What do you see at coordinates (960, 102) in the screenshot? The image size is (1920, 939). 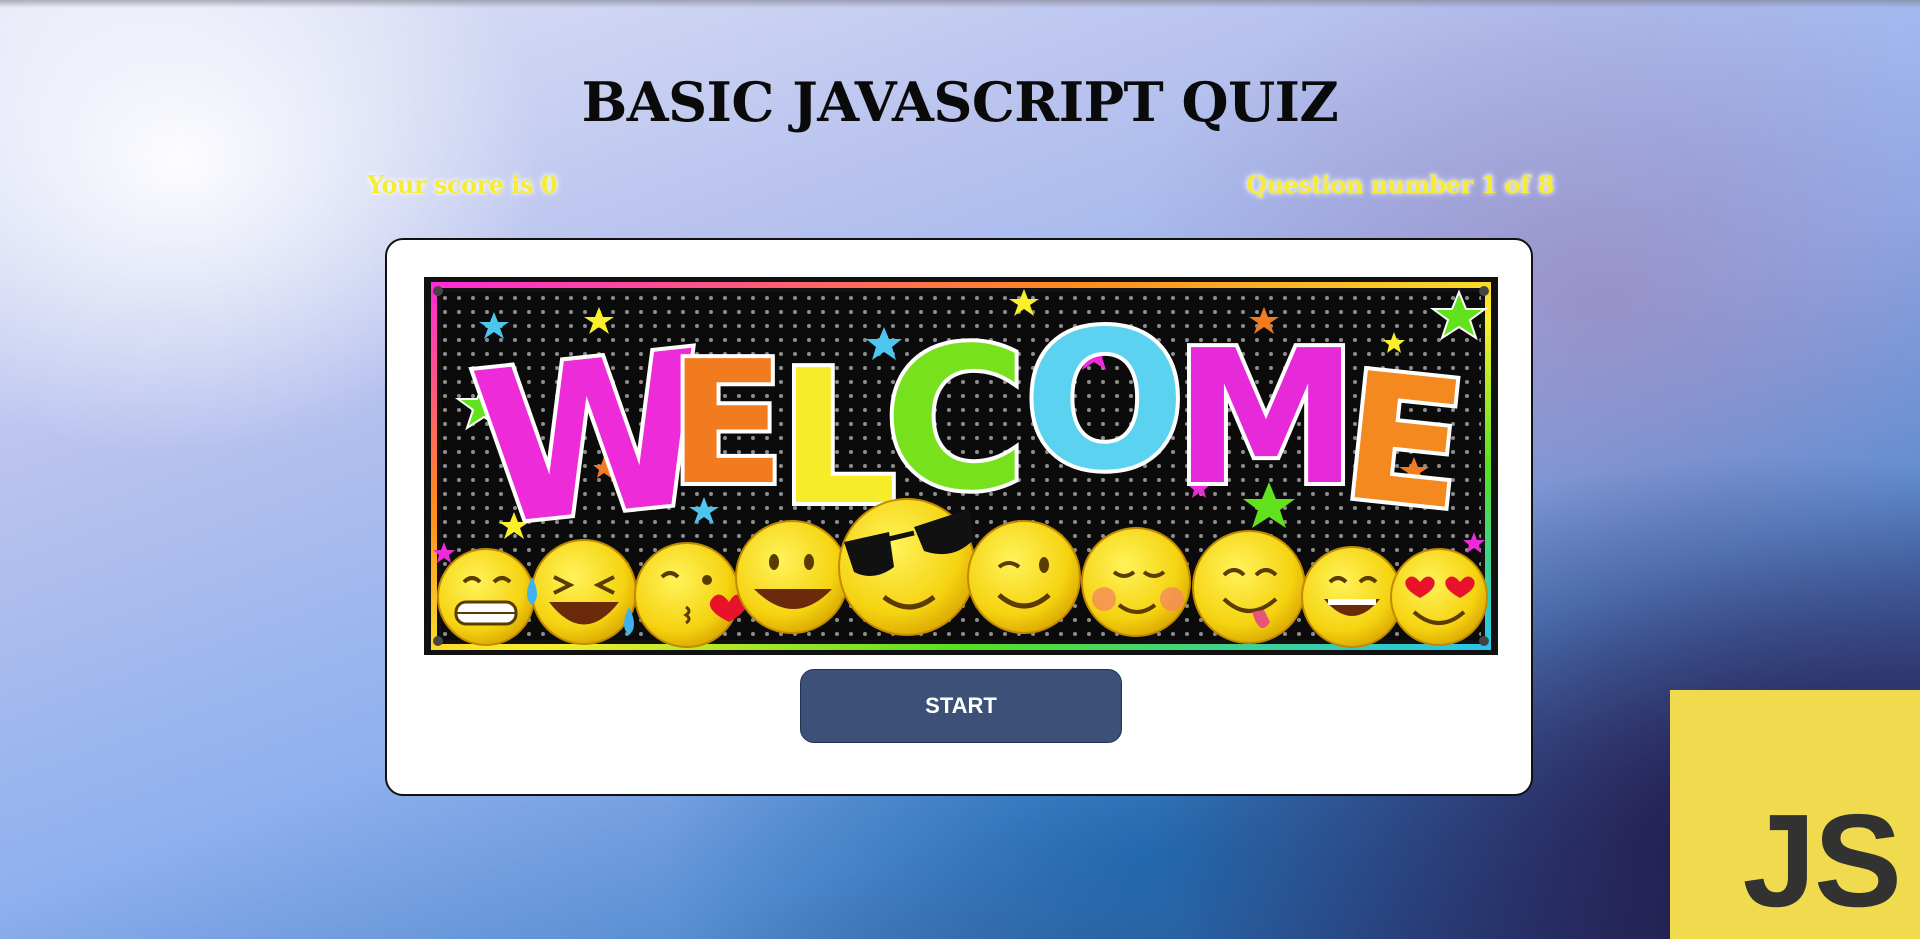 I see `page-title: BASIC JAVASCRIPT QUIZ` at bounding box center [960, 102].